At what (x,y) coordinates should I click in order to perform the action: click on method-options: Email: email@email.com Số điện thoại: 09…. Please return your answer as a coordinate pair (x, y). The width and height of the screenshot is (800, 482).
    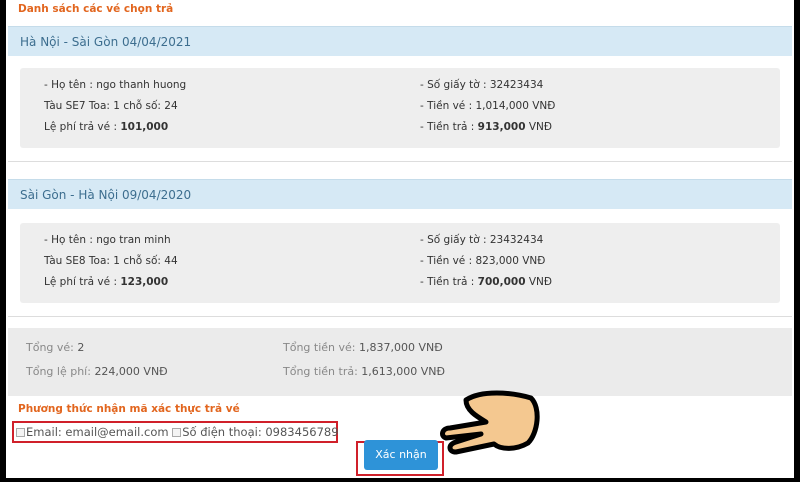
    Looking at the image, I should click on (175, 432).